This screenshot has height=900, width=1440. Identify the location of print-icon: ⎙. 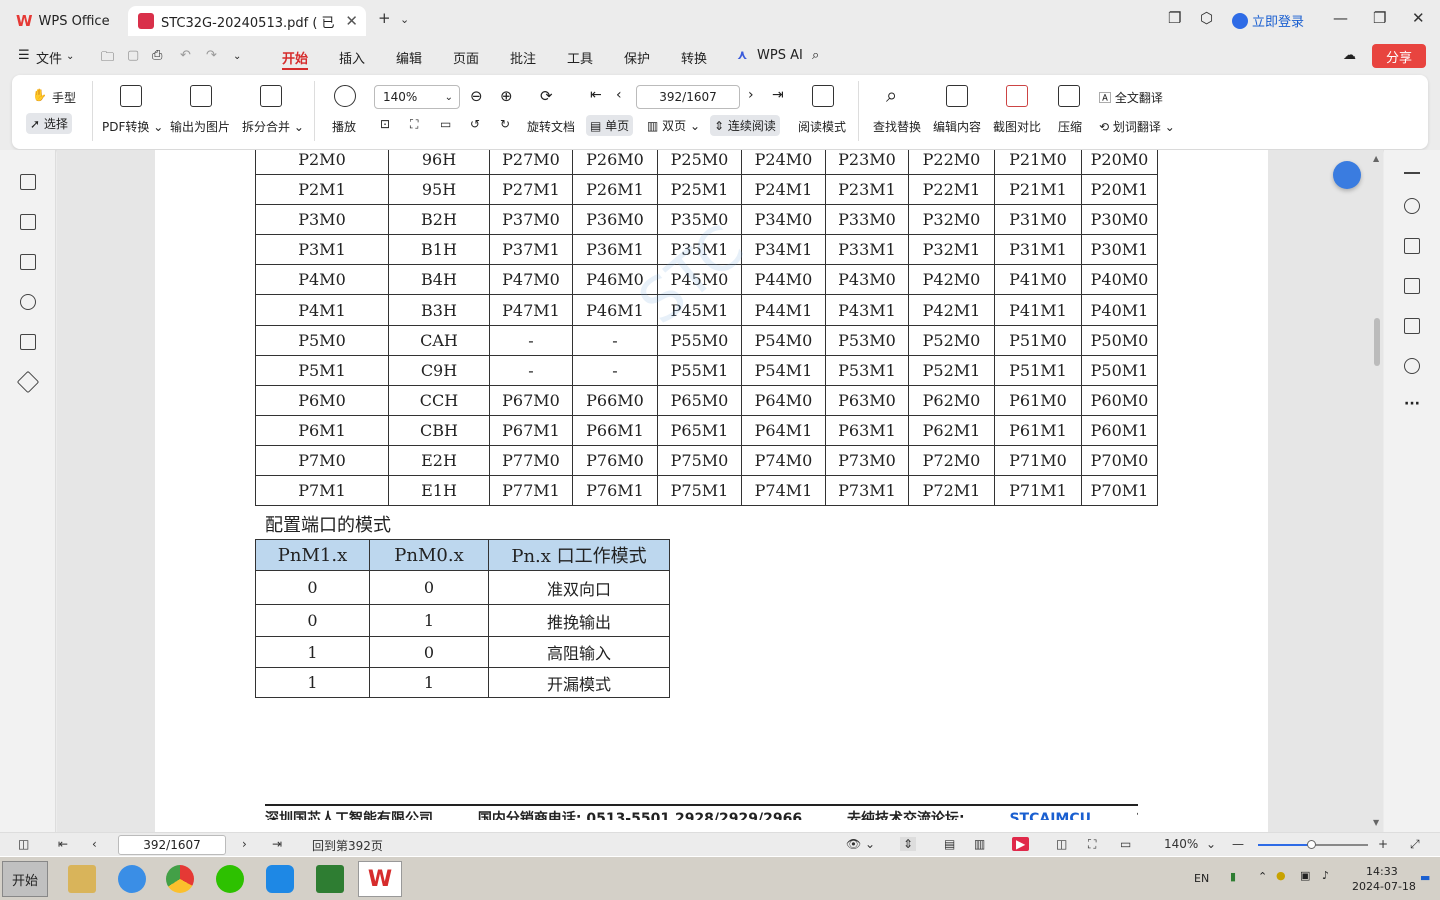
(157, 55).